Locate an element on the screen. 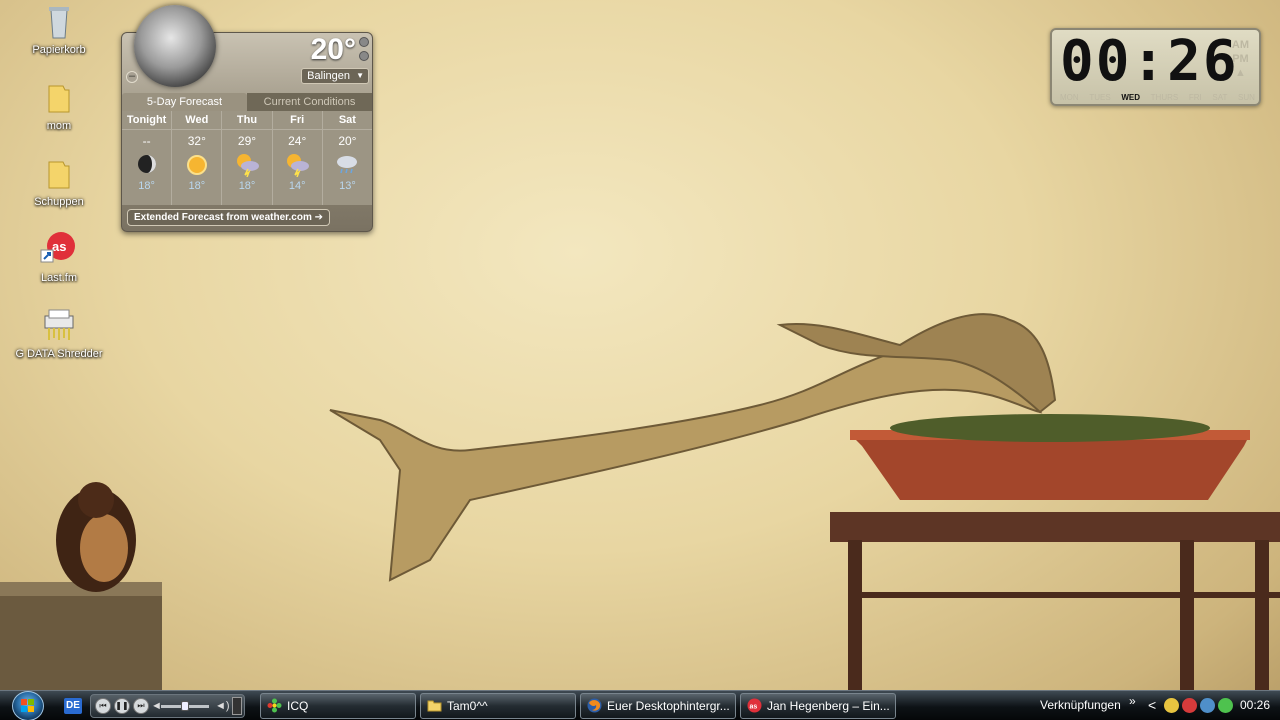  tab-5-day-forecast: 5-Day Forecast is located at coordinates (184, 102).